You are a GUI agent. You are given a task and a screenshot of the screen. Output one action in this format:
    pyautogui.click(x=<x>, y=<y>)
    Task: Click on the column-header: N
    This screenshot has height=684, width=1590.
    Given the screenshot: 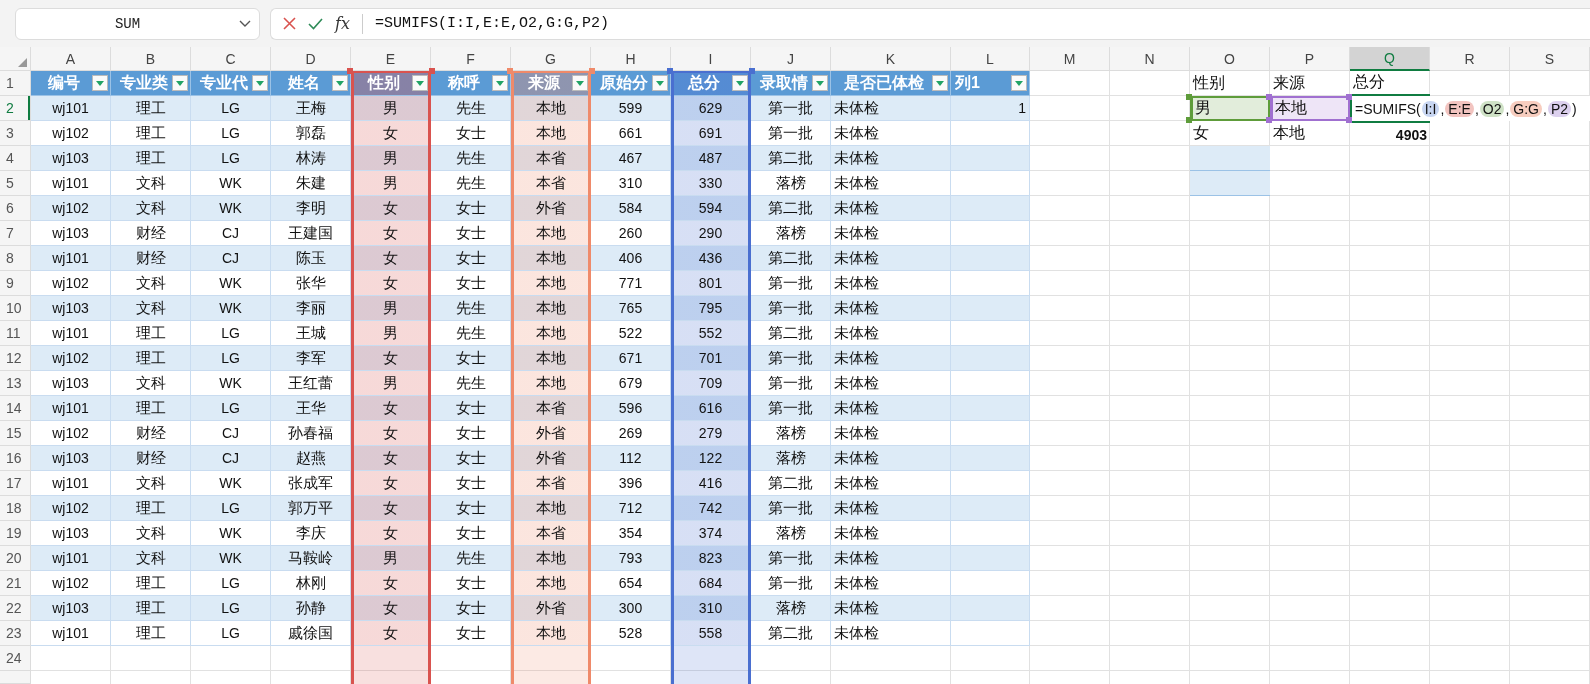 What is the action you would take?
    pyautogui.click(x=1150, y=59)
    